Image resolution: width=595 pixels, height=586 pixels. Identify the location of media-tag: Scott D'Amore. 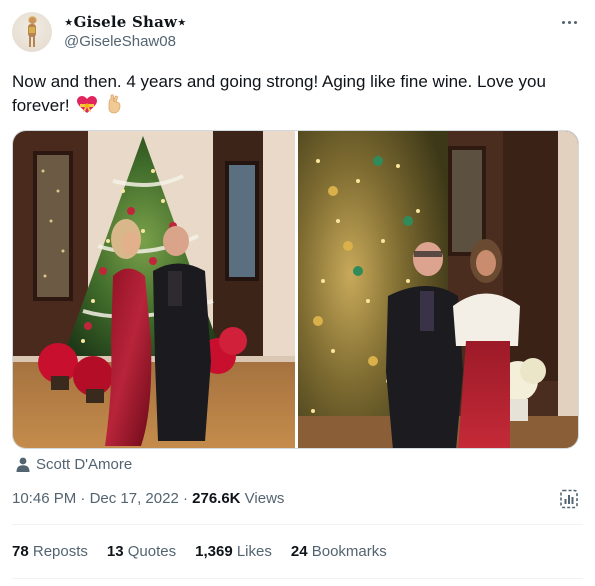
(74, 464).